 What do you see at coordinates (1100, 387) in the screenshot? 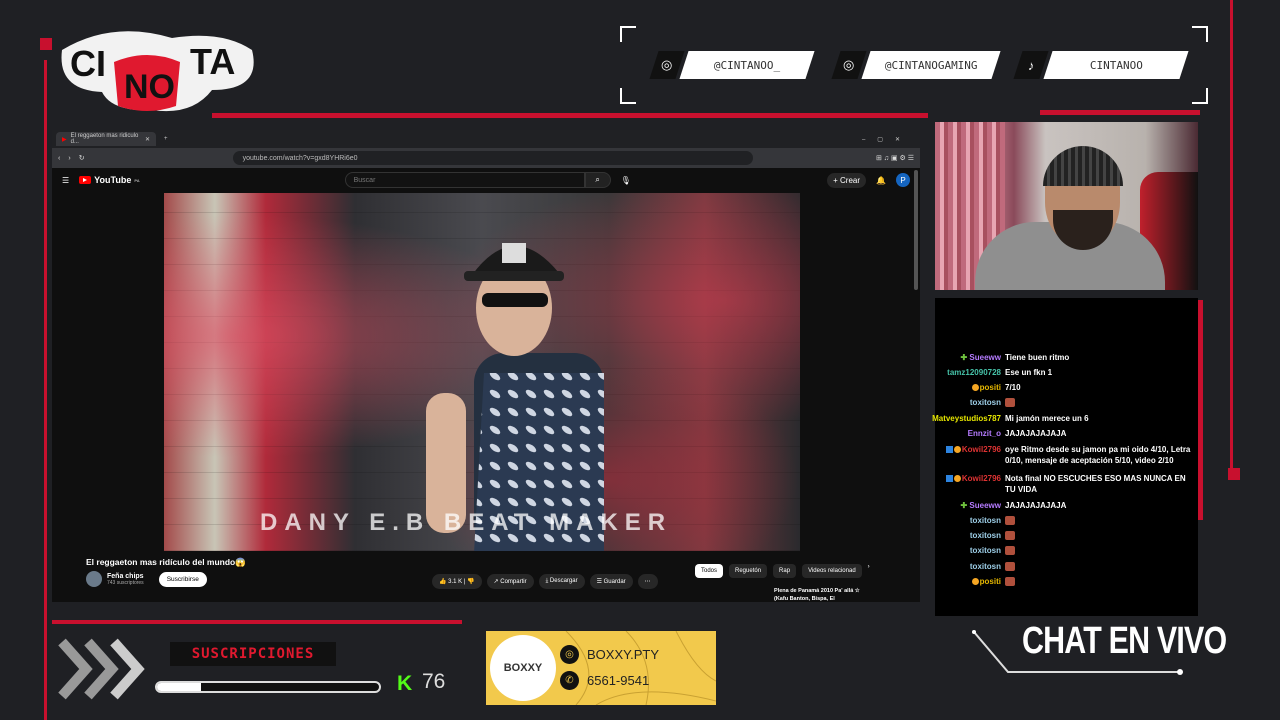
I see `chat-text: 7/10` at bounding box center [1100, 387].